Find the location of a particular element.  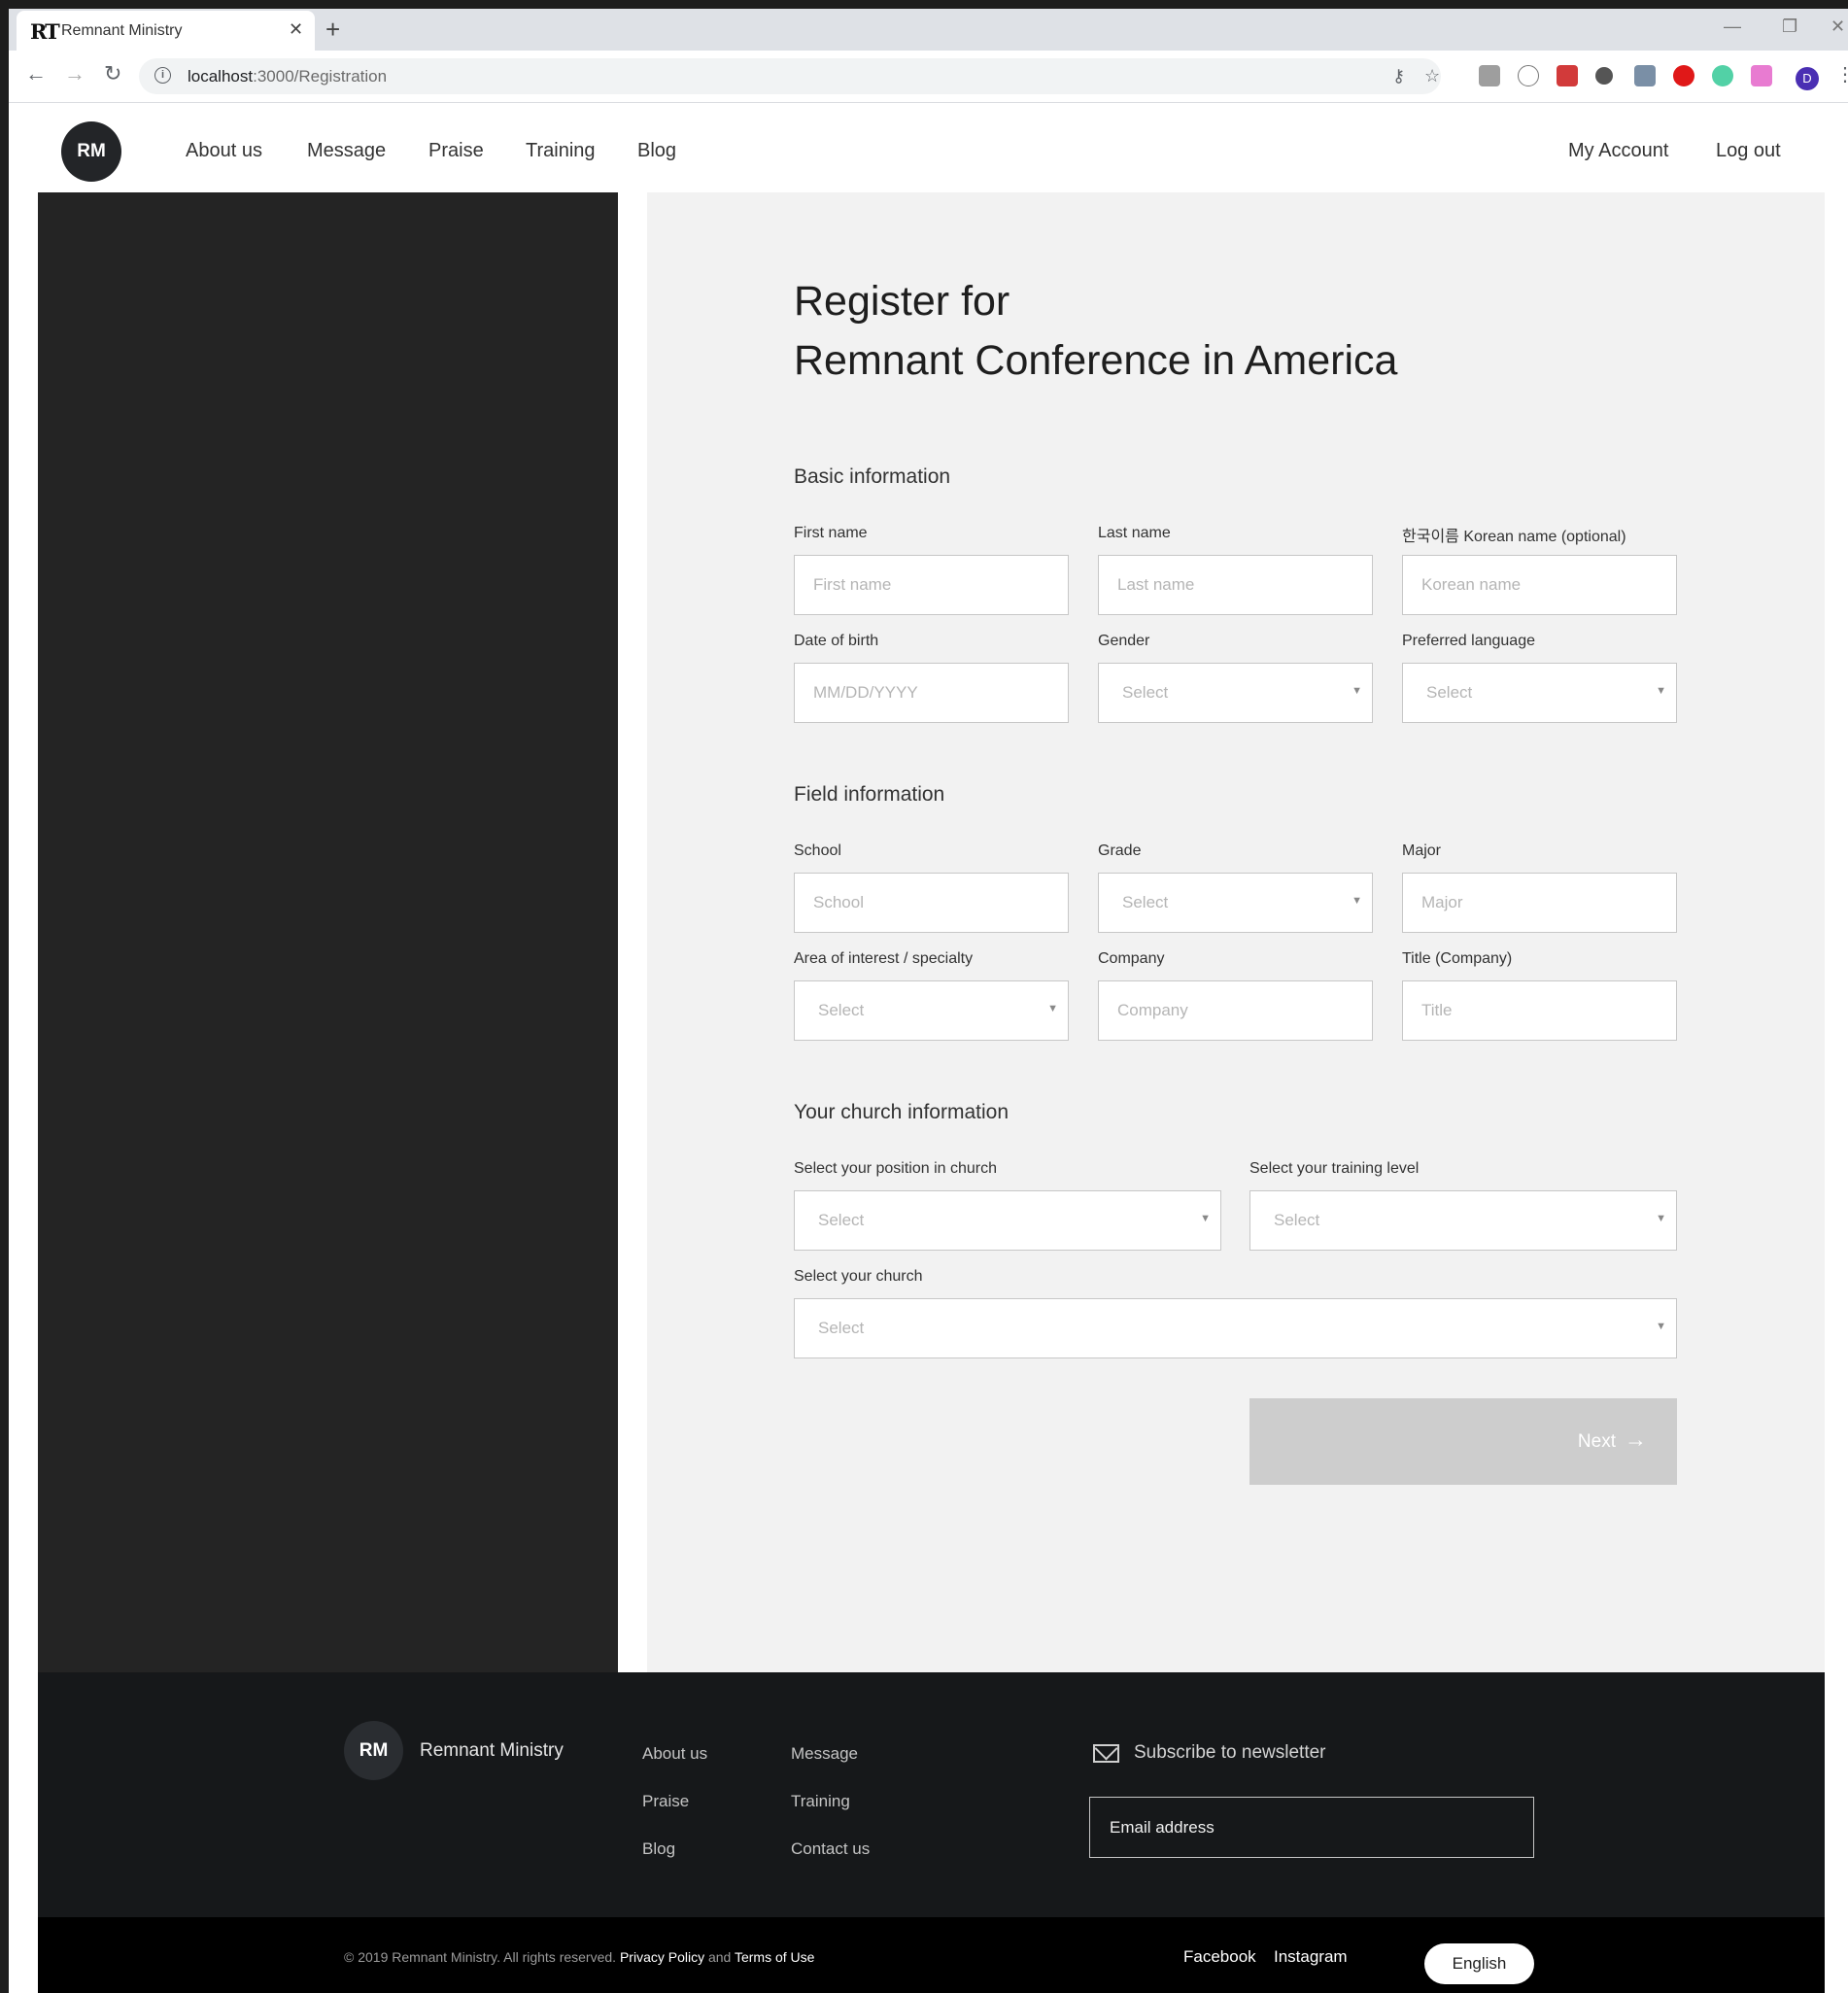

school-label: School is located at coordinates (817, 850).